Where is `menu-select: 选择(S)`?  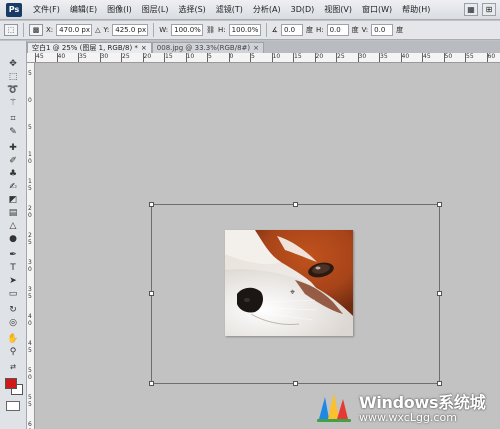 menu-select: 选择(S) is located at coordinates (191, 10).